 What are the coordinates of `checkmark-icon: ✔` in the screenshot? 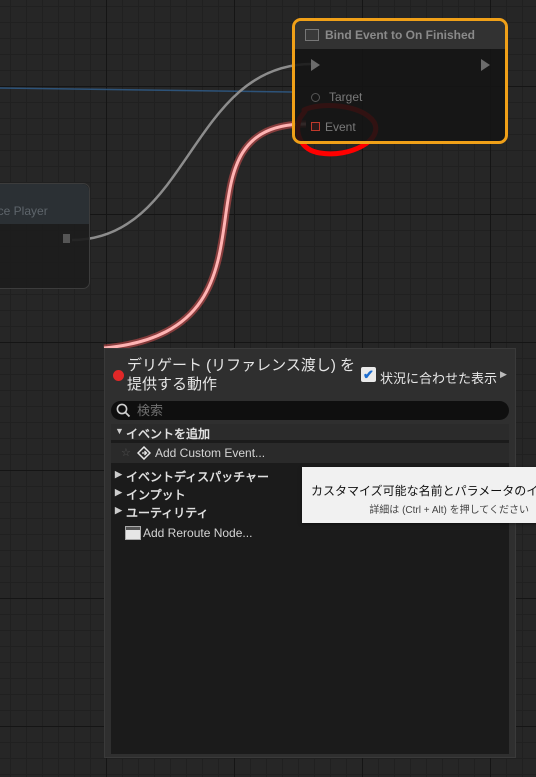 It's located at (368, 374).